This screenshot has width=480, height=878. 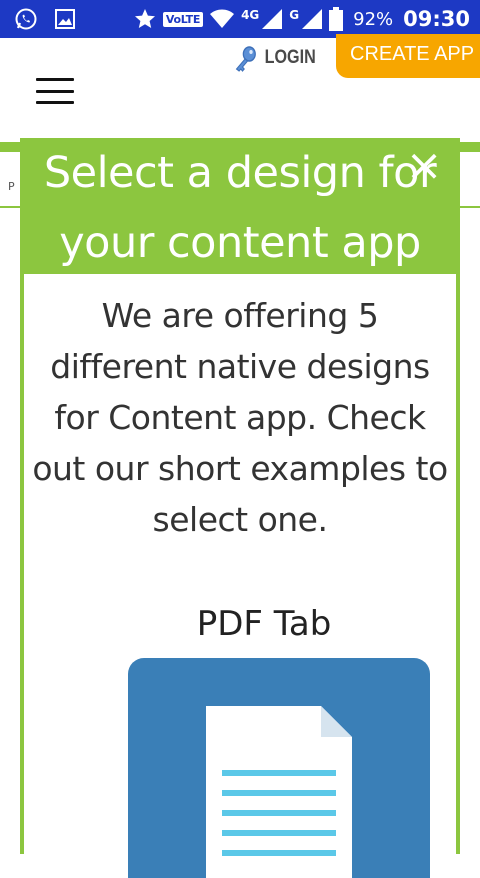 I want to click on key-icon, so click(x=246, y=58).